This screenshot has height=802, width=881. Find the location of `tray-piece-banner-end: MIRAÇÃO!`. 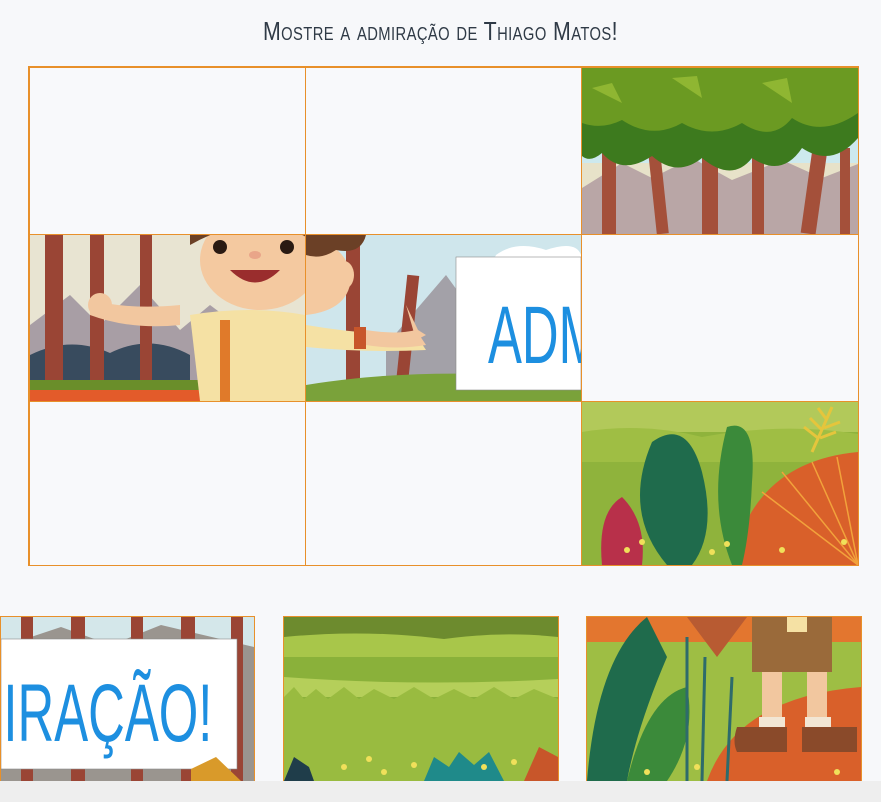

tray-piece-banner-end: MIRAÇÃO! is located at coordinates (127, 699).